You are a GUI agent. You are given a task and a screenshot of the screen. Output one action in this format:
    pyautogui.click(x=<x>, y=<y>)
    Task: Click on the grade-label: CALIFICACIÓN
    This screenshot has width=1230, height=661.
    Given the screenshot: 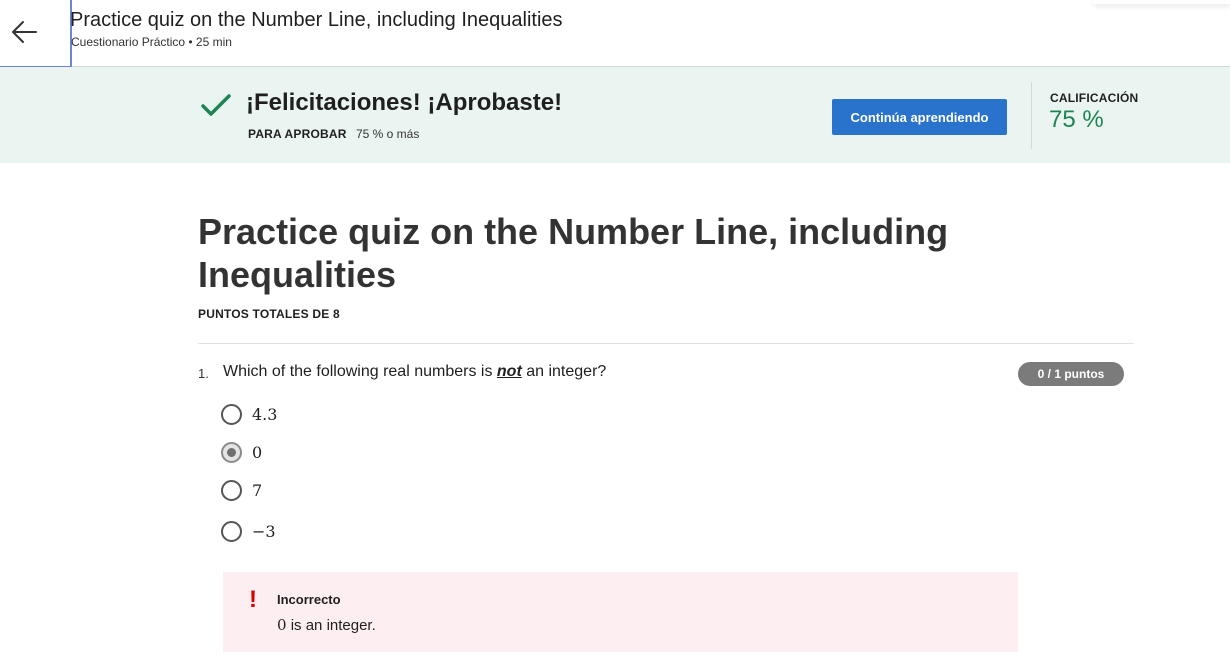 What is the action you would take?
    pyautogui.click(x=1094, y=98)
    